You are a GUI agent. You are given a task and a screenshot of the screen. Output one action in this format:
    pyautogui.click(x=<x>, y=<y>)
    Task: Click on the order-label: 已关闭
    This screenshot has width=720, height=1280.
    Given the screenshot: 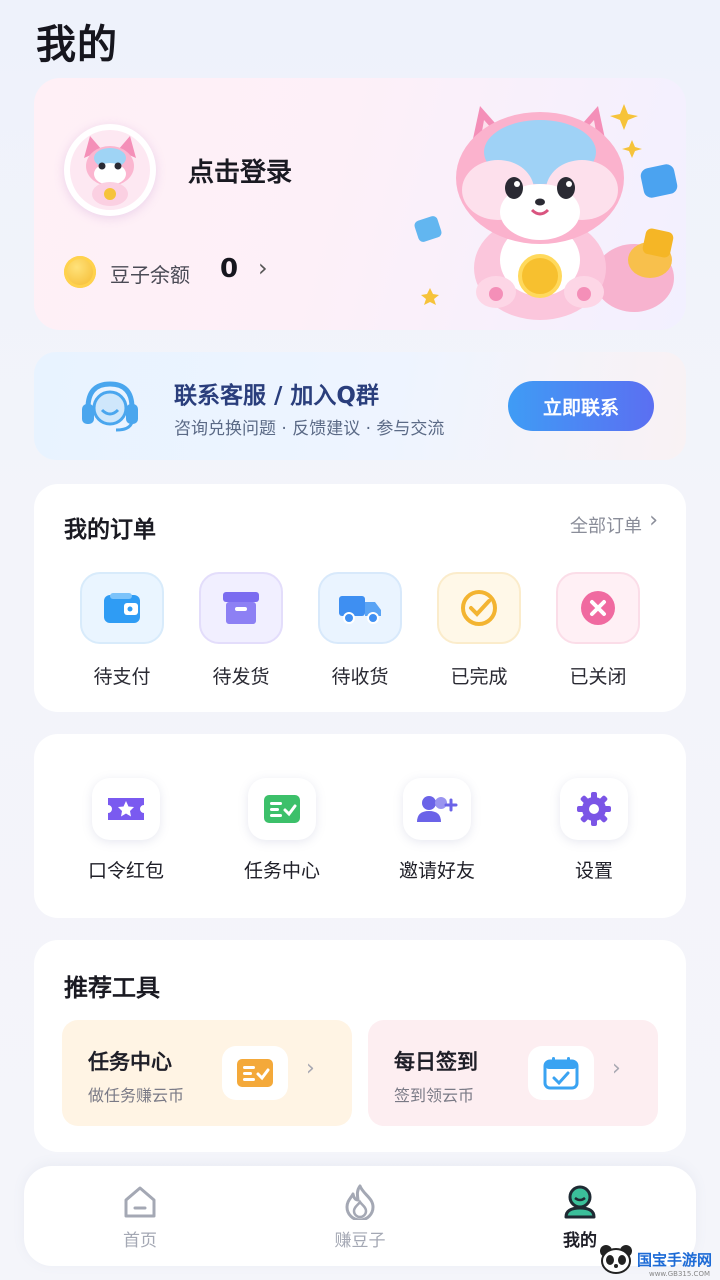 What is the action you would take?
    pyautogui.click(x=598, y=677)
    